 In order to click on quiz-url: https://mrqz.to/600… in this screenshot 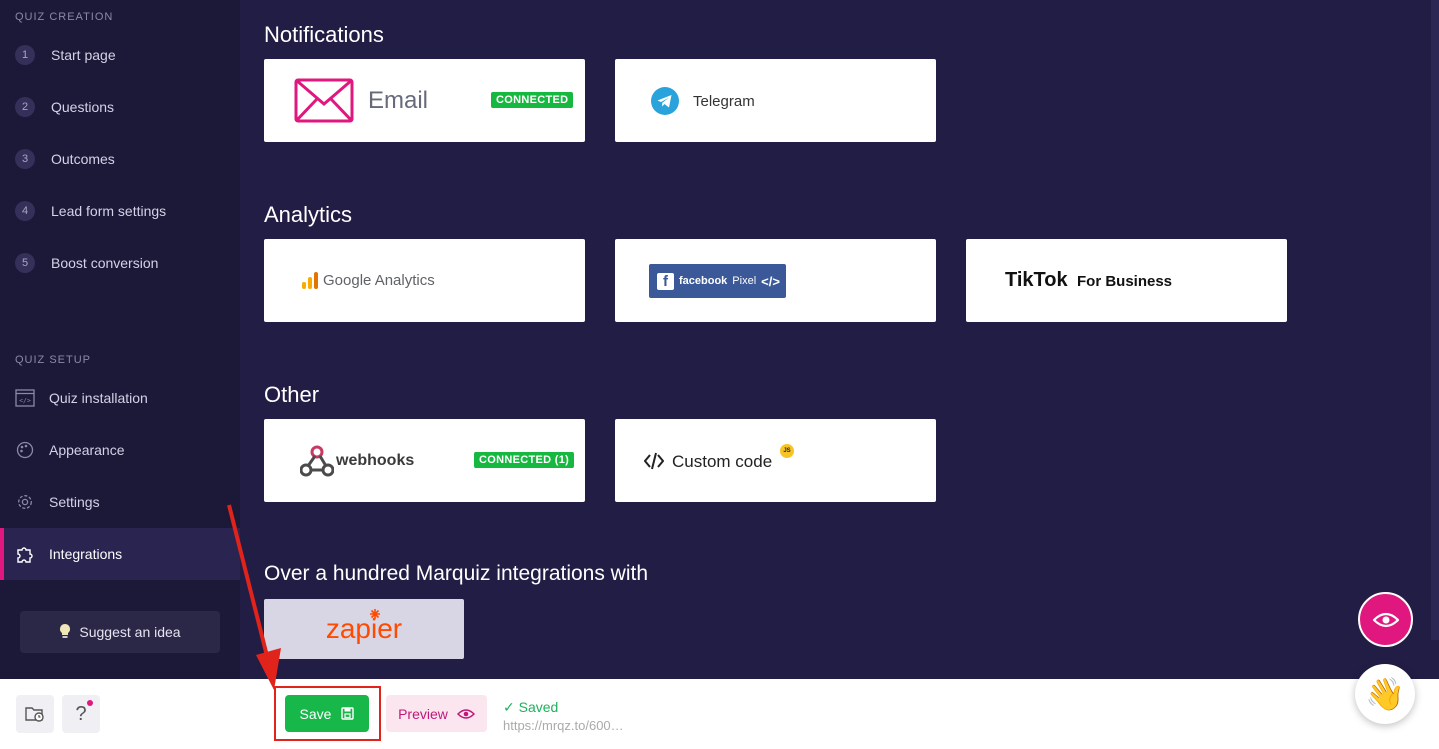, I will do `click(563, 725)`.